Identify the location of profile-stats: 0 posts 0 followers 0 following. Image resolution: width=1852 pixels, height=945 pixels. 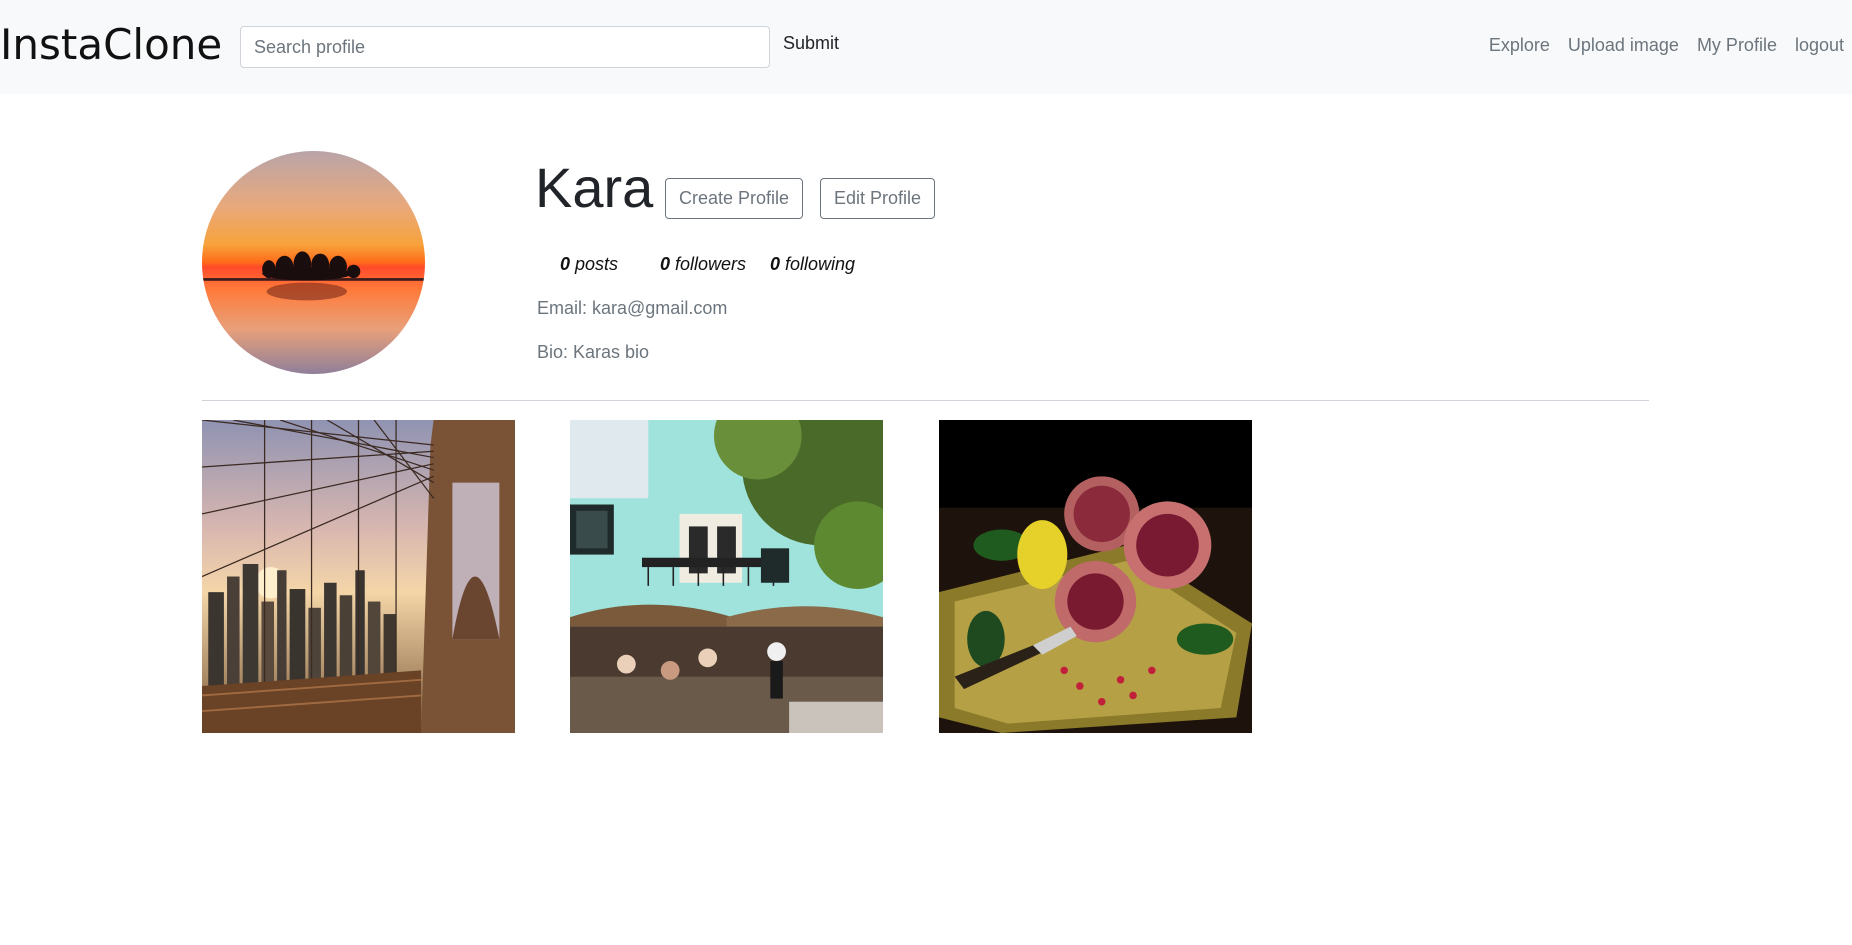
(707, 264).